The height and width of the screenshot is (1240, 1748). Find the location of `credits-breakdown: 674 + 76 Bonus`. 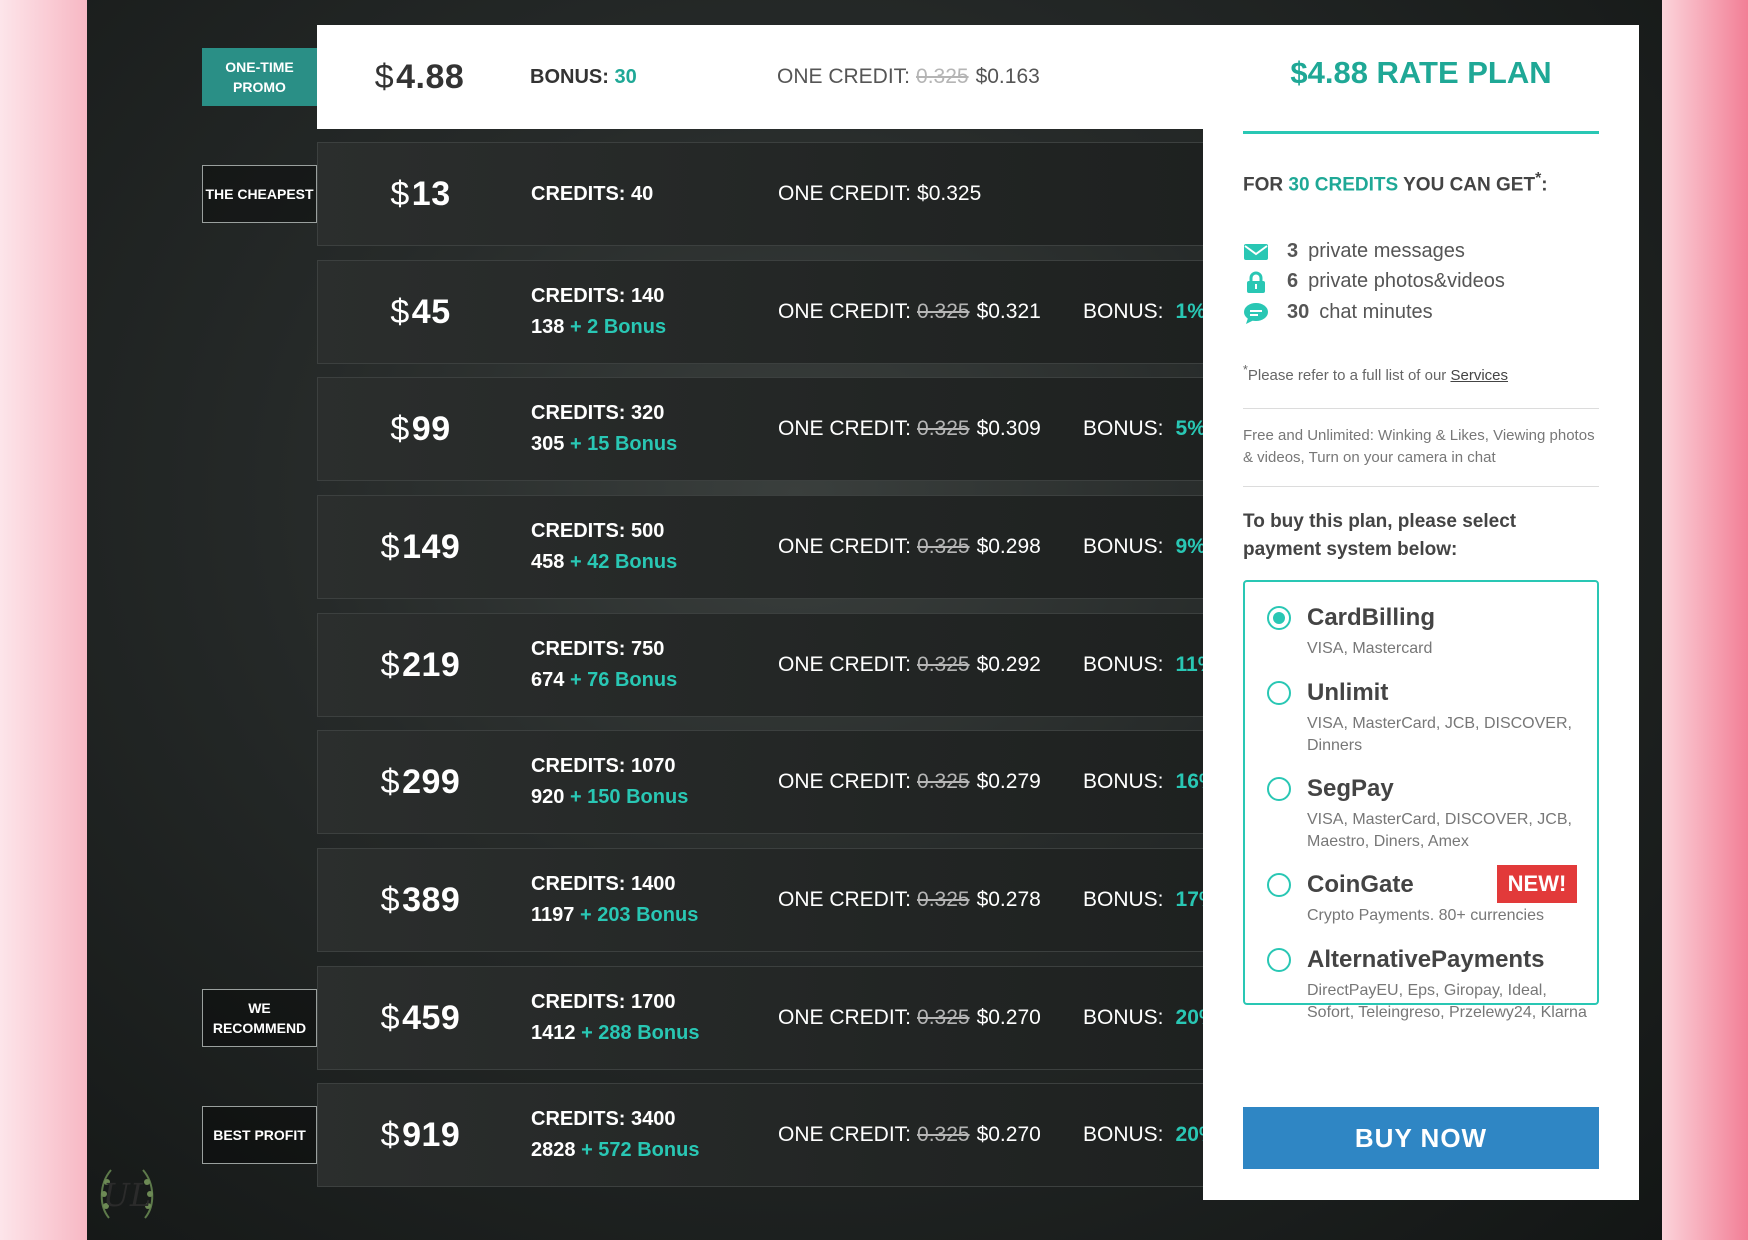

credits-breakdown: 674 + 76 Bonus is located at coordinates (604, 680).